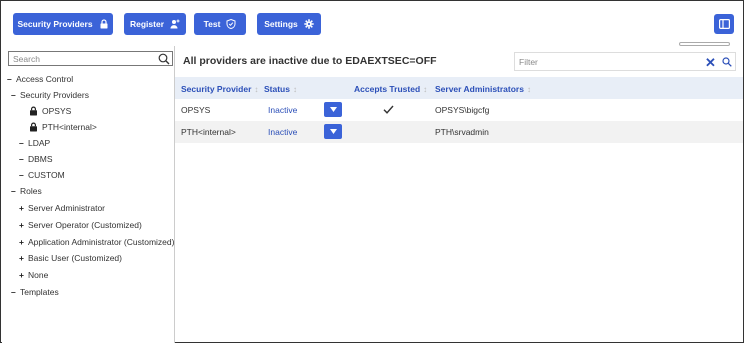  I want to click on tree-item-application-administrator: + Application Administrator (Customized), so click(96, 242).